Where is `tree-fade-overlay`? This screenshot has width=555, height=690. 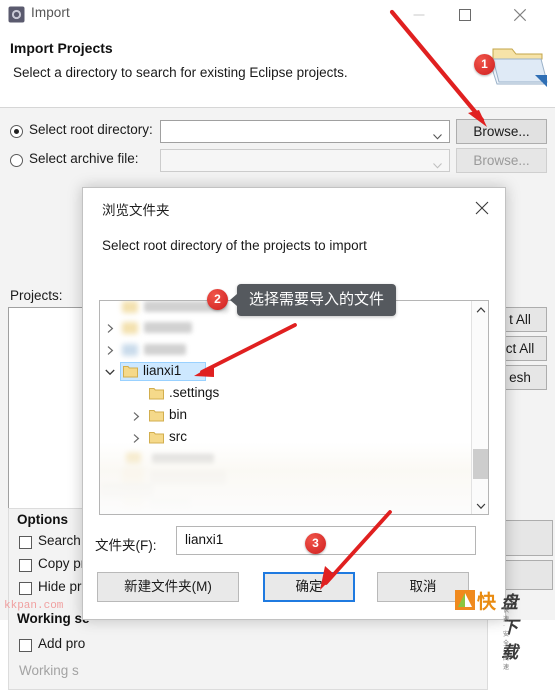
tree-fade-overlay is located at coordinates (285, 478).